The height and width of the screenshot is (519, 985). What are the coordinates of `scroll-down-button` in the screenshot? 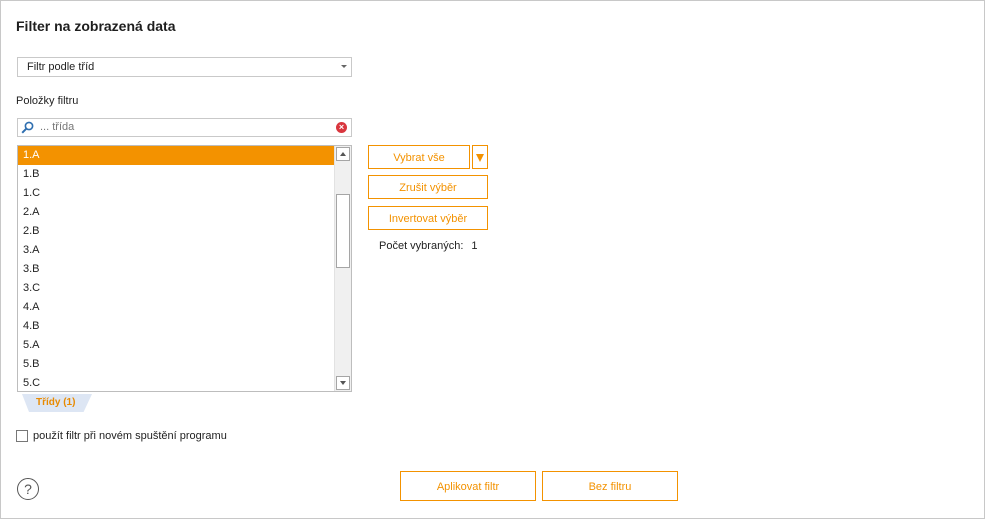 It's located at (343, 383).